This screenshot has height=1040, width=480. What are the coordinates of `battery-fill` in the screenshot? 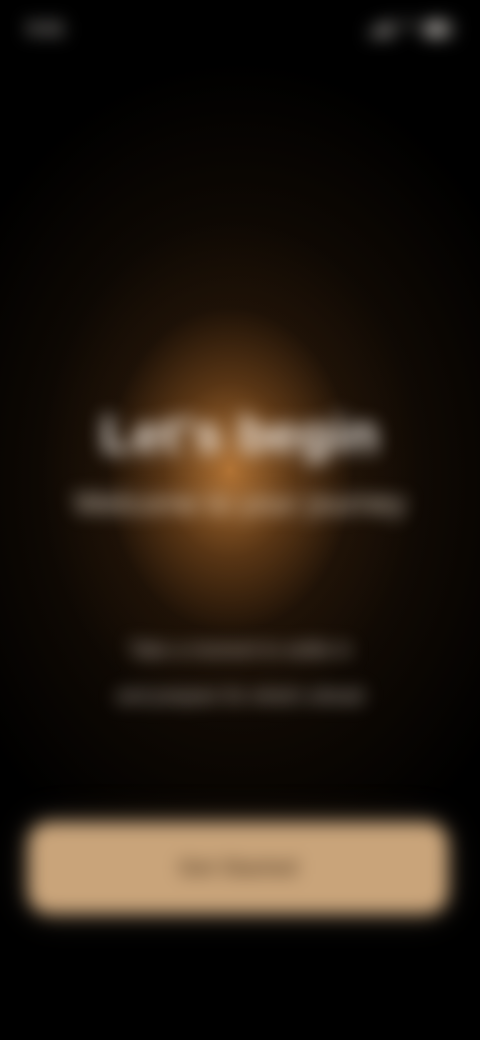 It's located at (436, 29).